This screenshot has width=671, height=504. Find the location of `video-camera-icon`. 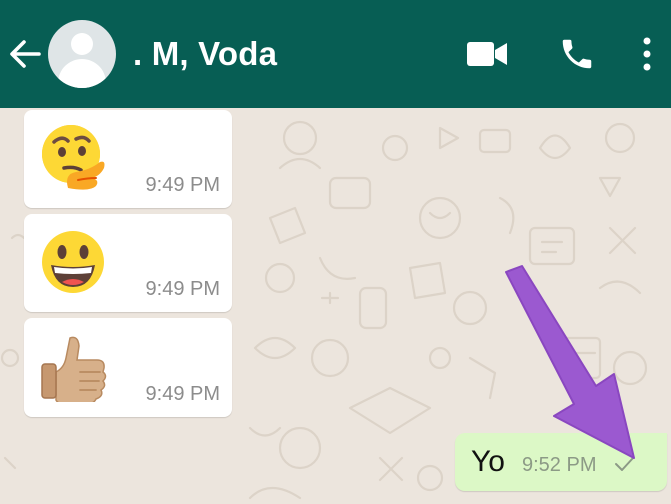

video-camera-icon is located at coordinates (487, 54).